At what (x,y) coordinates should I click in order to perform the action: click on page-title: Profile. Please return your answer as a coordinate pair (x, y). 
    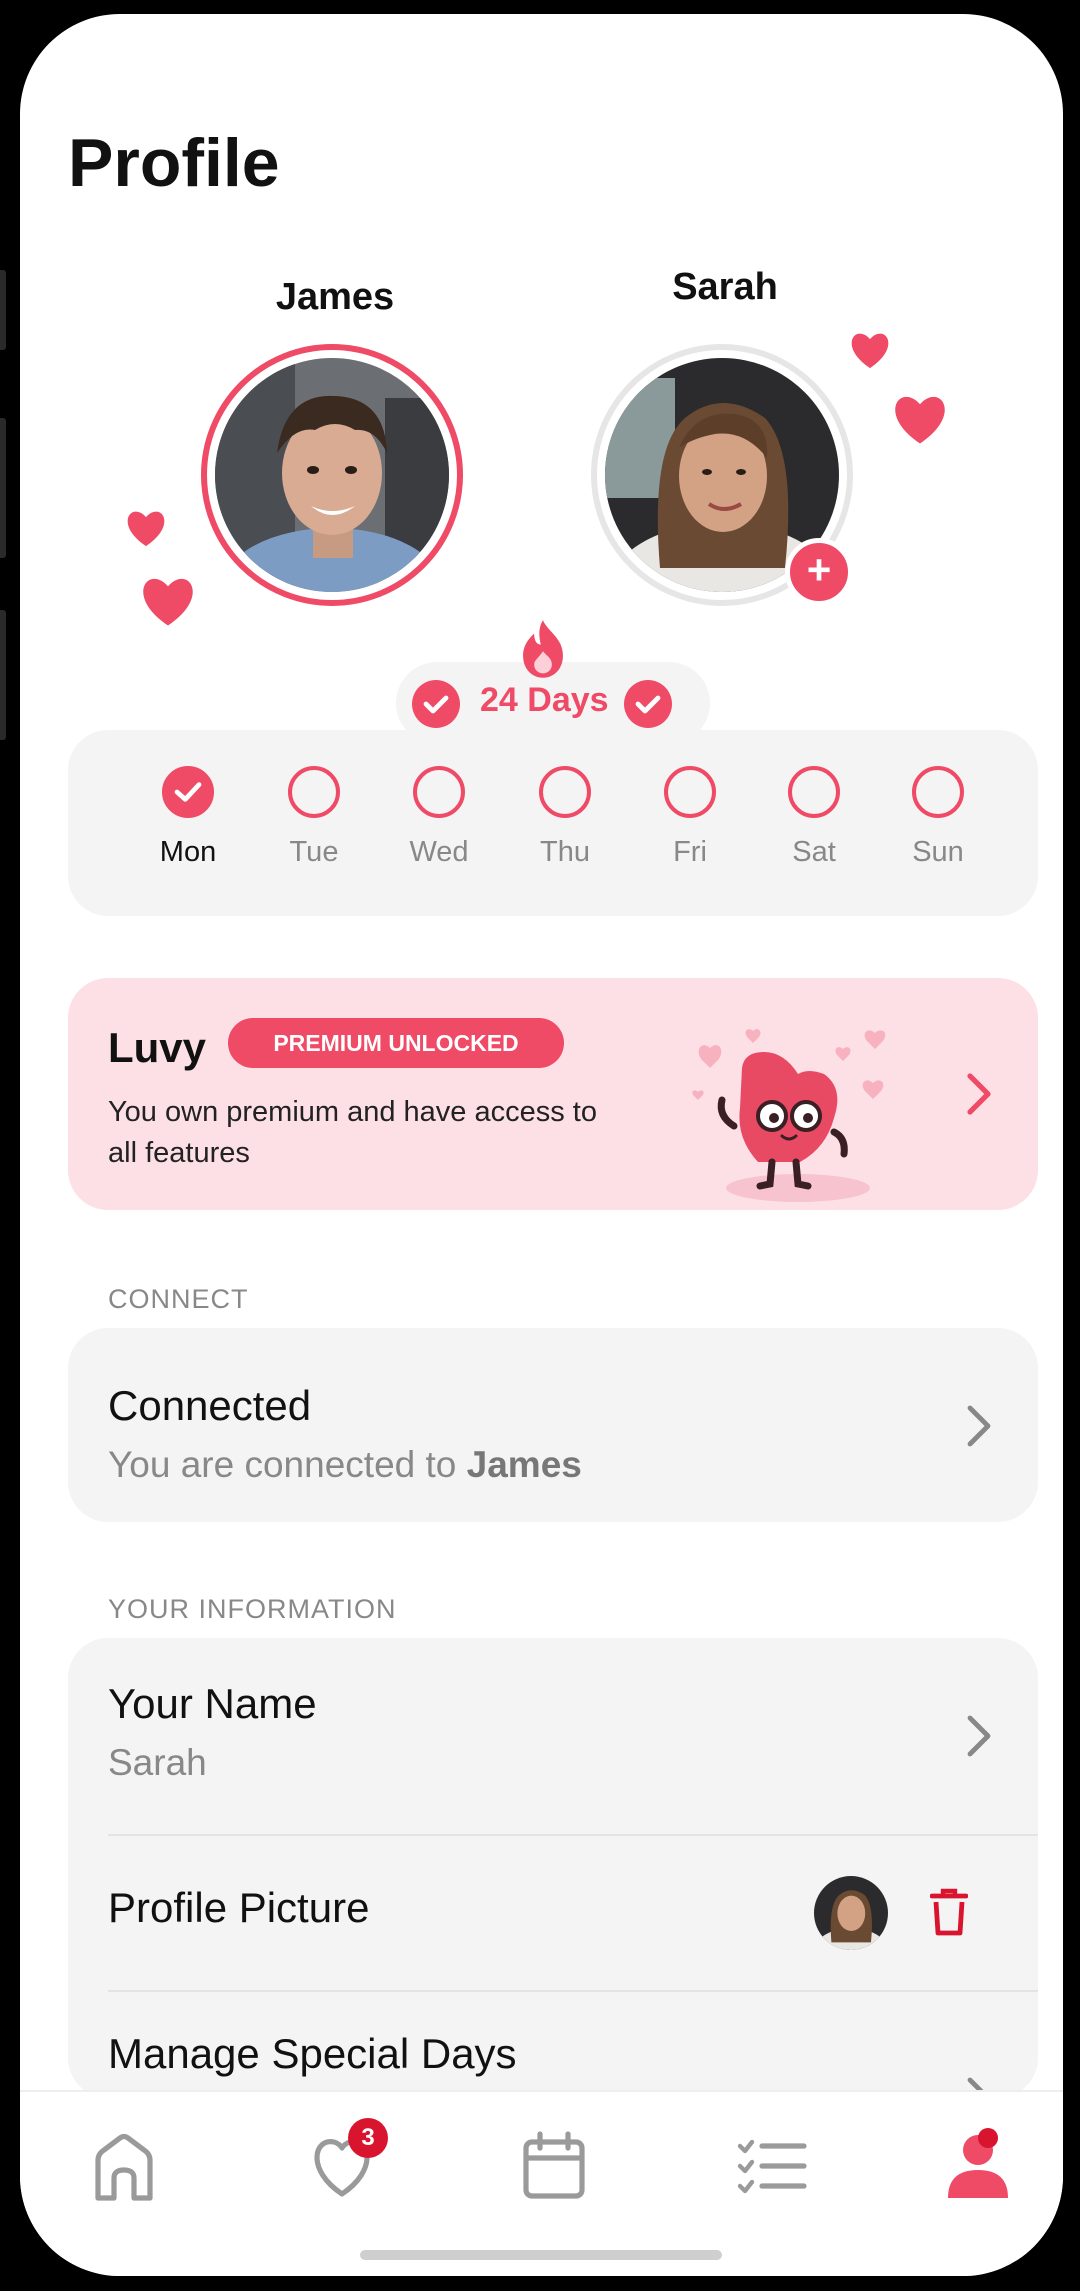
    Looking at the image, I should click on (174, 163).